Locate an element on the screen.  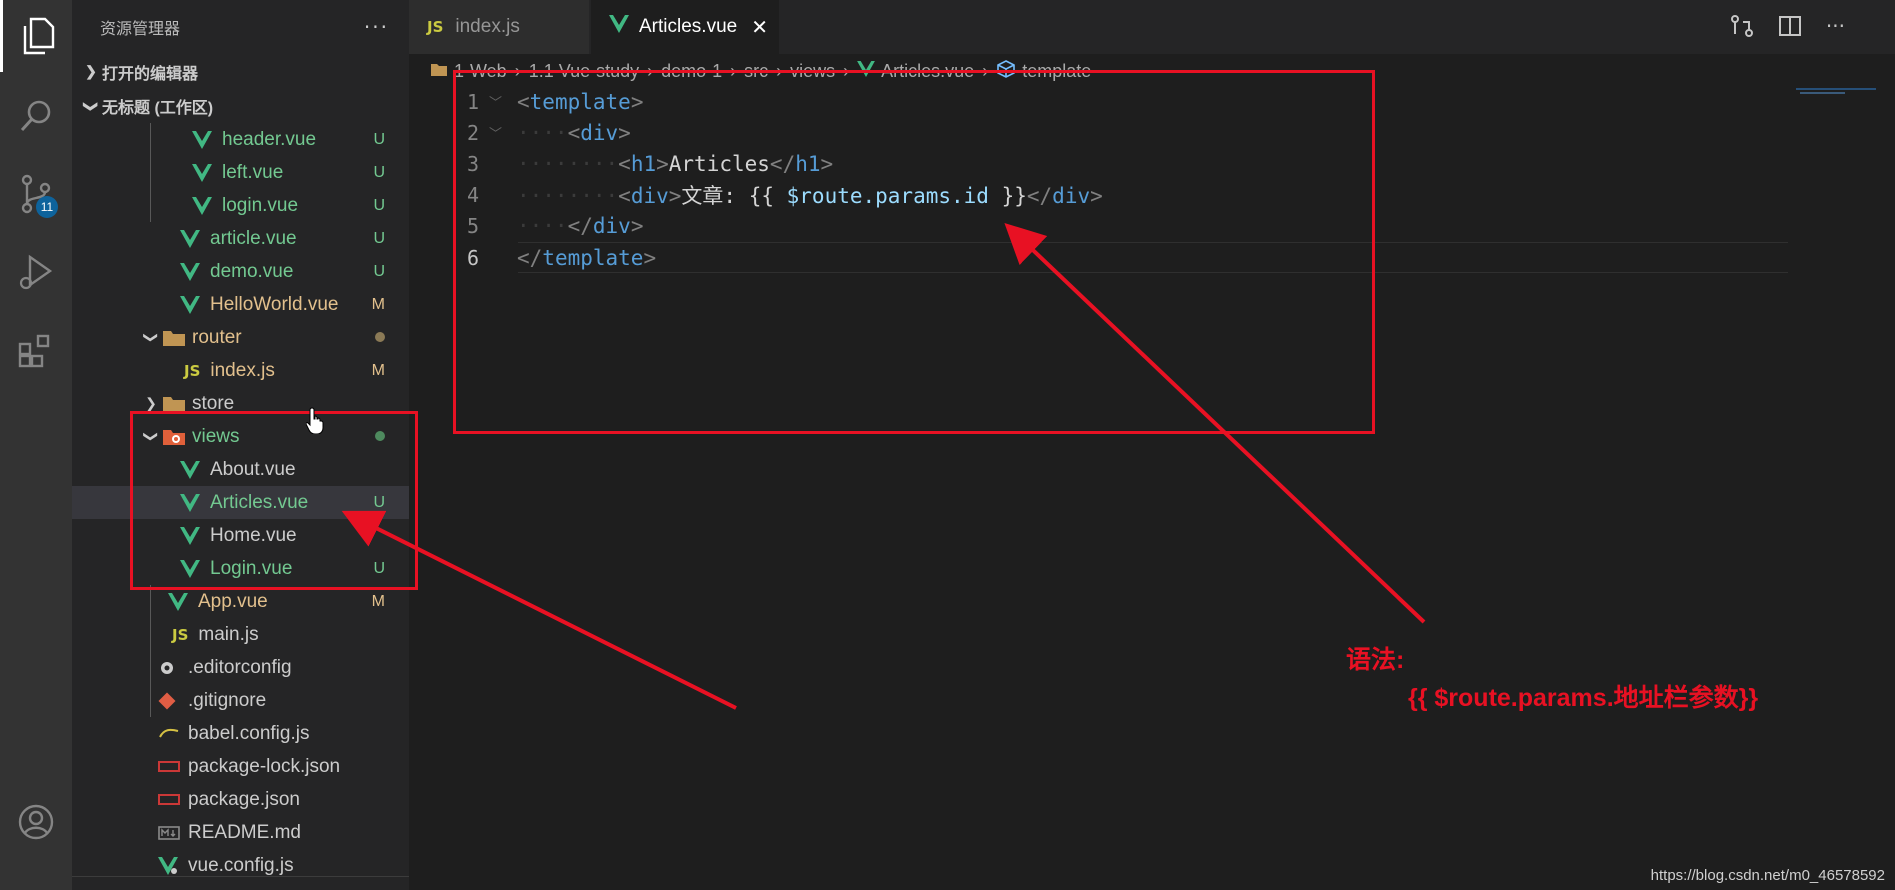
list-item: HelloWorld.vue M is located at coordinates (240, 304).